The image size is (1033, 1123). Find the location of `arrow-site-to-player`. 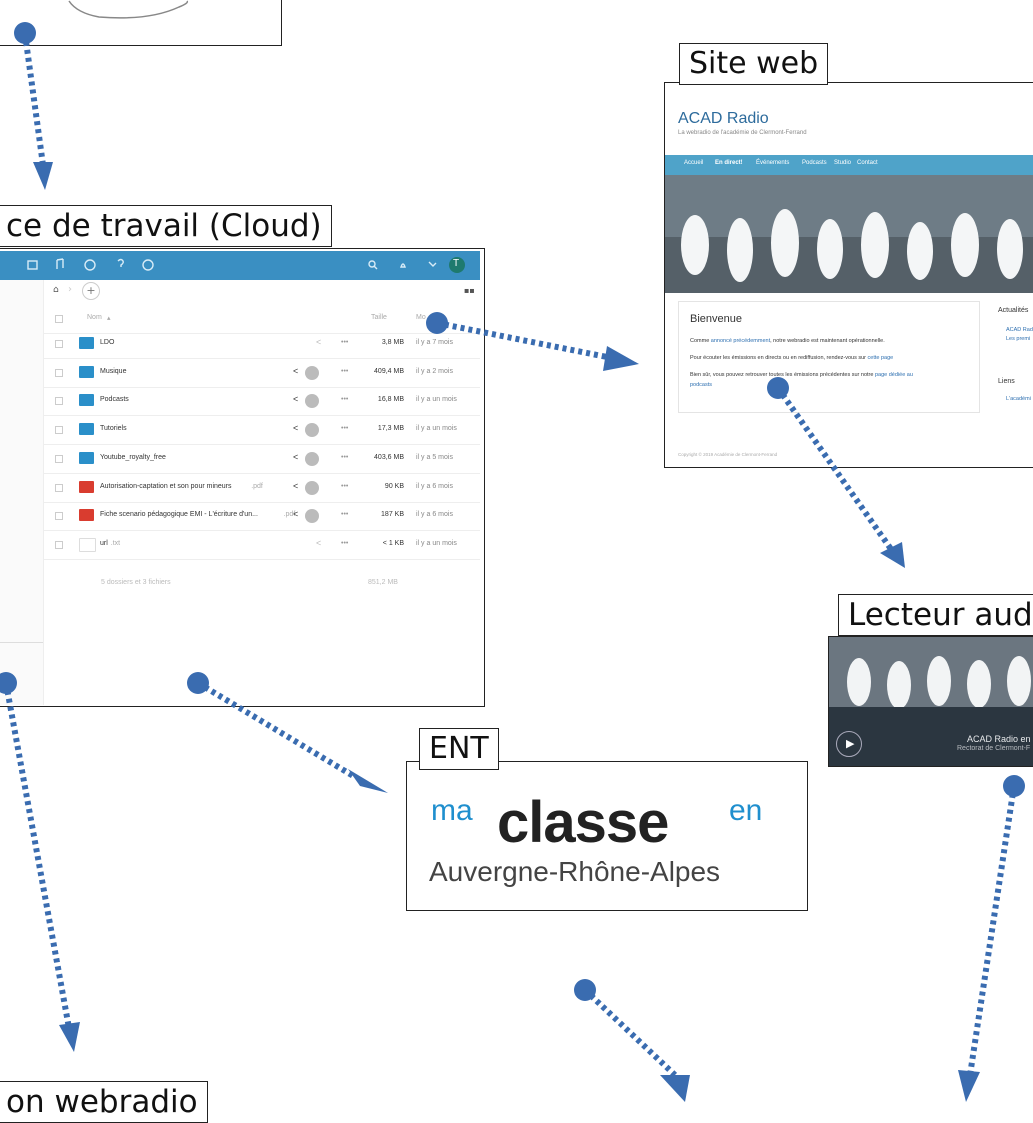

arrow-site-to-player is located at coordinates (835, 470).